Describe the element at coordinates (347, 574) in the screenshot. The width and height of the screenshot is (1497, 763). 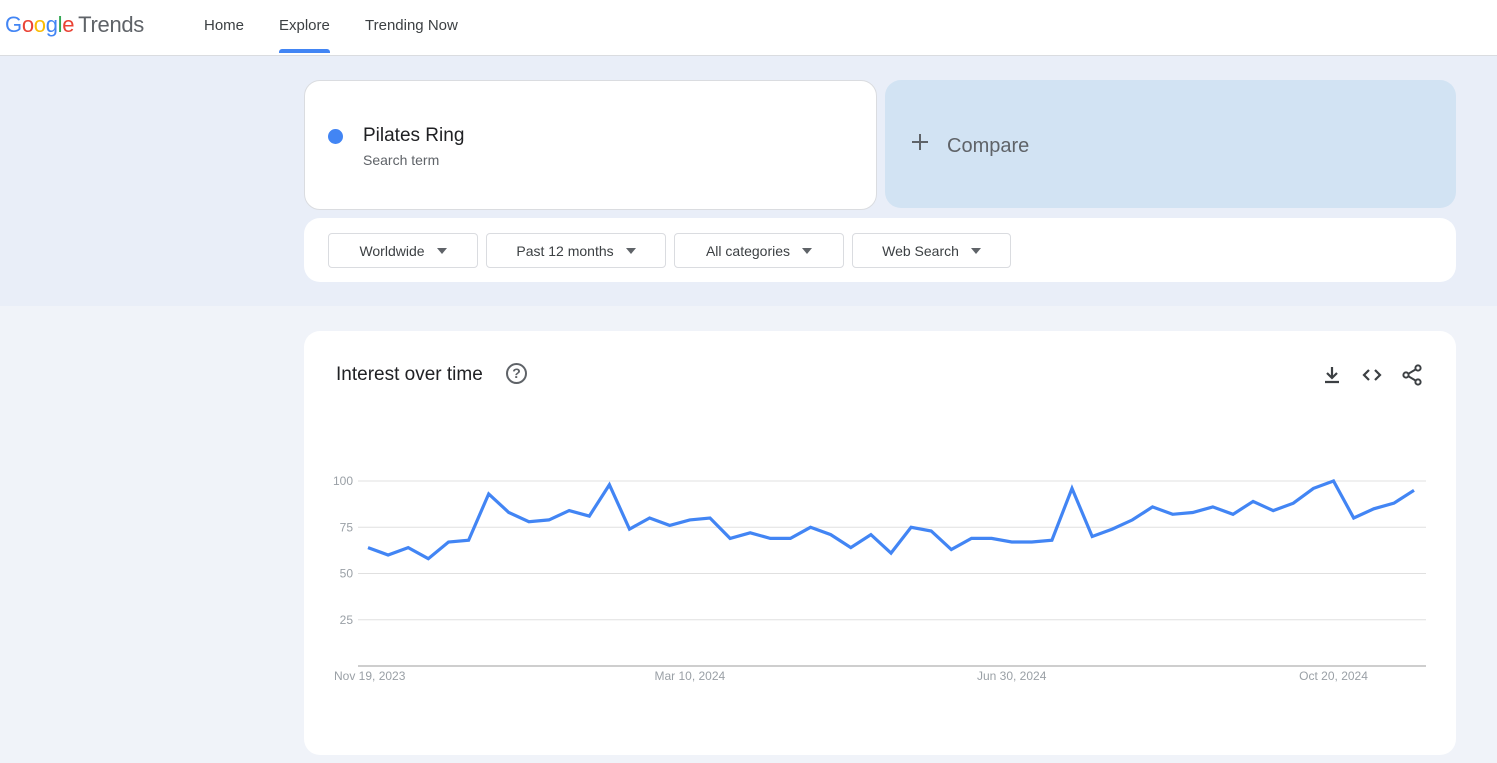
I see `y-tick-label: 50` at that location.